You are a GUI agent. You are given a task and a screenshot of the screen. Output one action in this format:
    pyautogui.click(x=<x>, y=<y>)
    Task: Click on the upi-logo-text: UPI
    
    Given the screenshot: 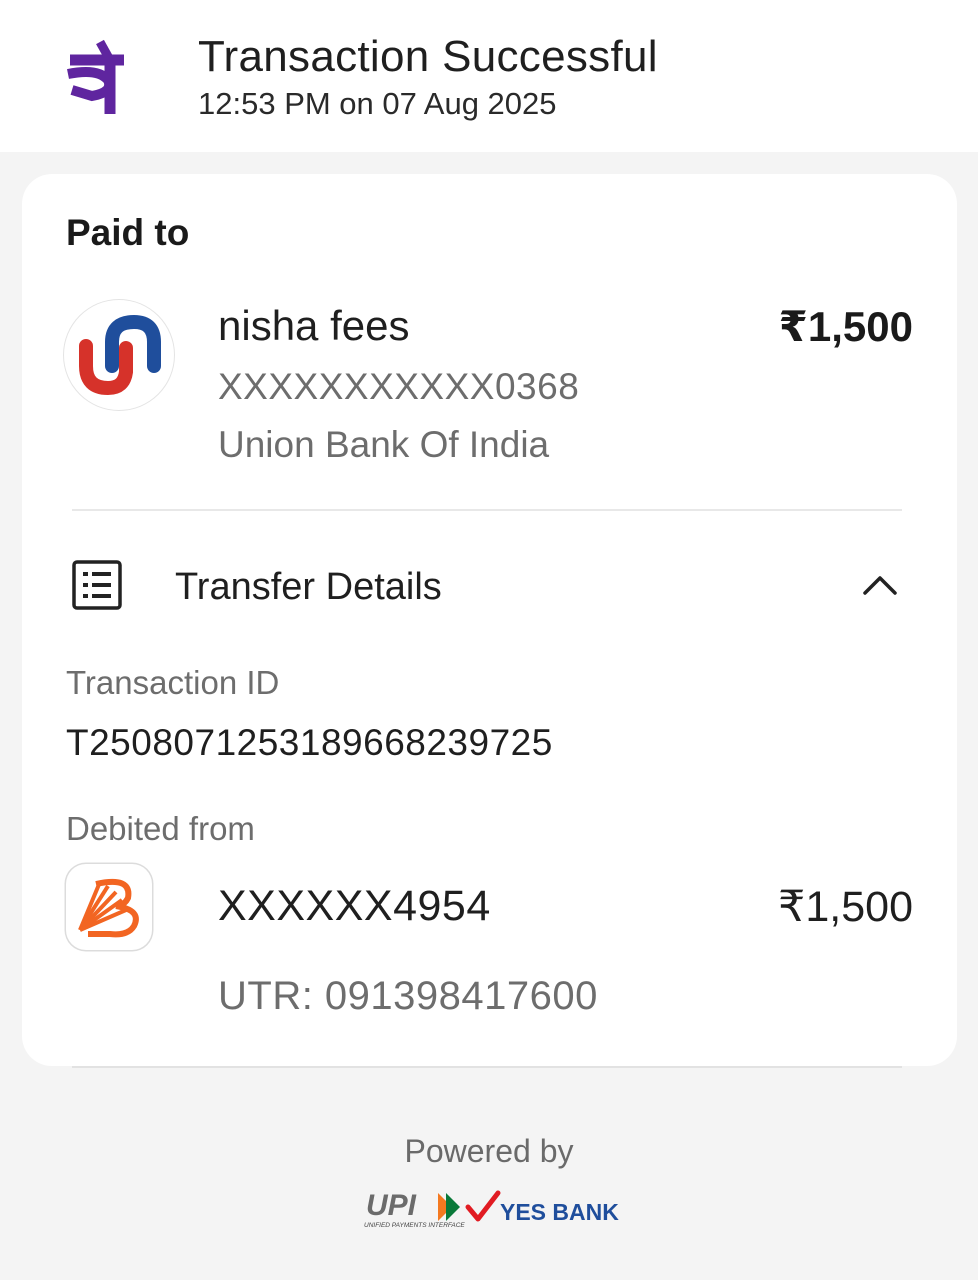 What is the action you would take?
    pyautogui.click(x=391, y=1205)
    